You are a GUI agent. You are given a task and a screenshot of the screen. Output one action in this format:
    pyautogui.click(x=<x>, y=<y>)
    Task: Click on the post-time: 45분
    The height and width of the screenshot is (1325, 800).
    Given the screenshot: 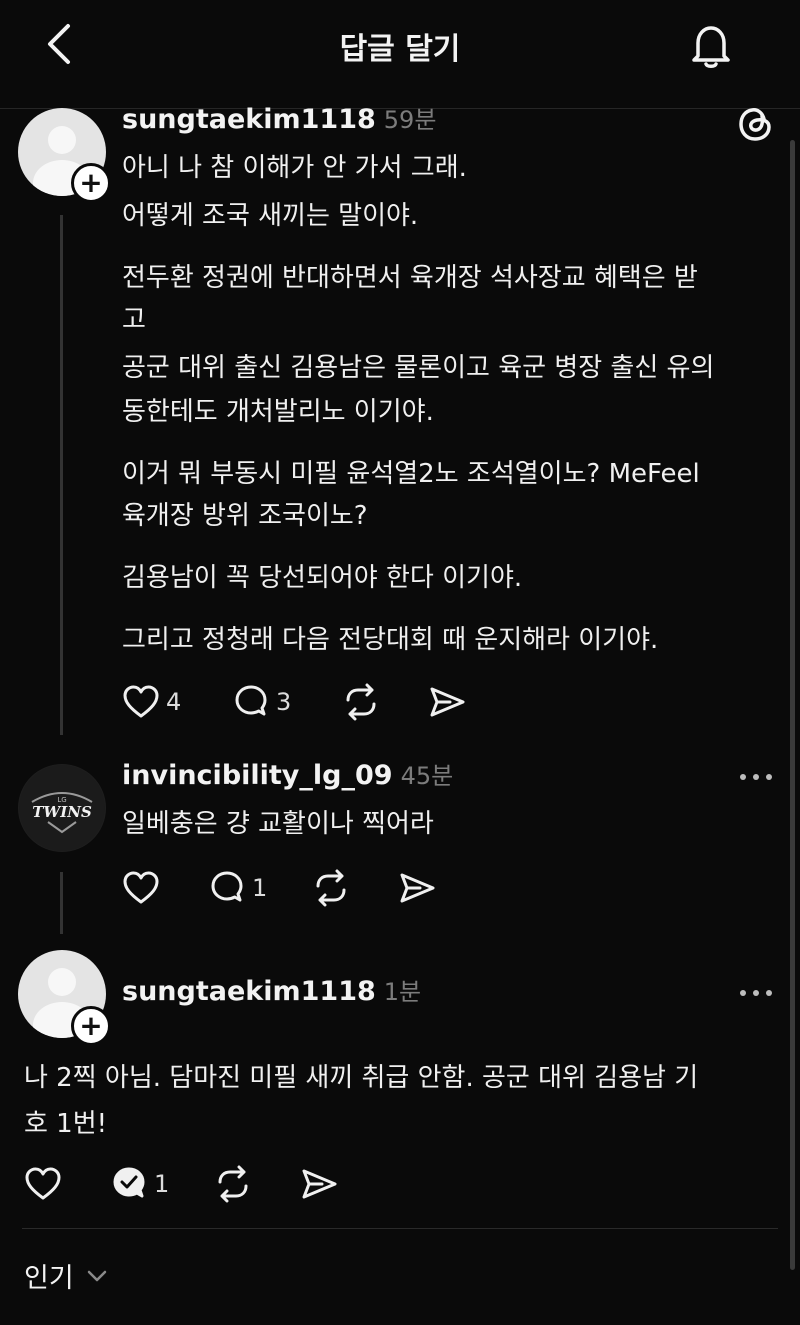 What is the action you would take?
    pyautogui.click(x=427, y=776)
    